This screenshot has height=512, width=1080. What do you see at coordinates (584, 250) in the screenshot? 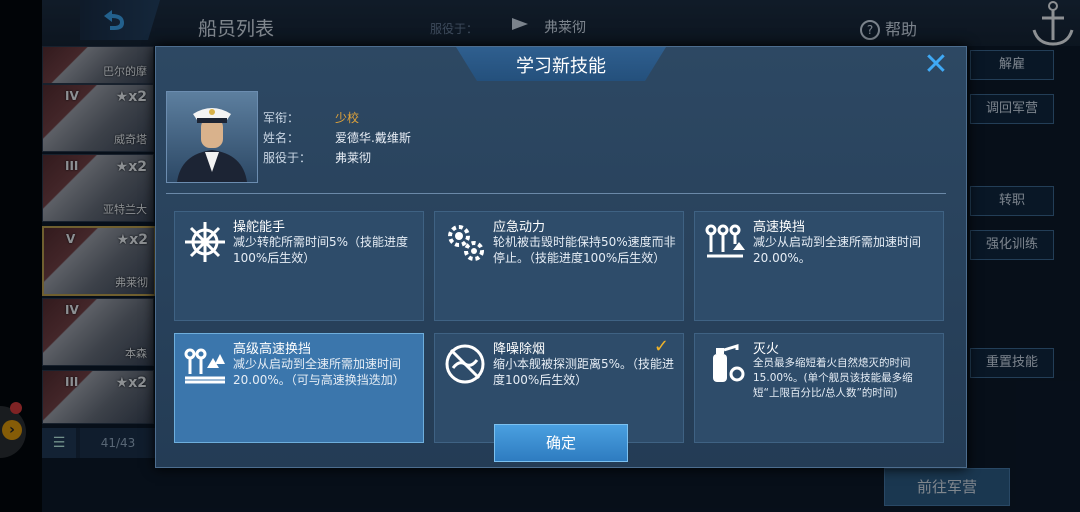
I see `skill-description: 轮机被击毁时能保持50%速度而非停止。（技能进度100%后生效）` at bounding box center [584, 250].